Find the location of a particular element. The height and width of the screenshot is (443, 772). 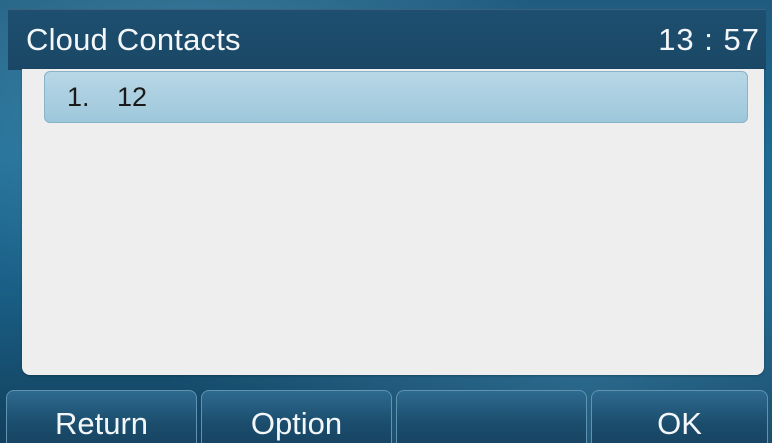

option-button: Option is located at coordinates (296, 416).